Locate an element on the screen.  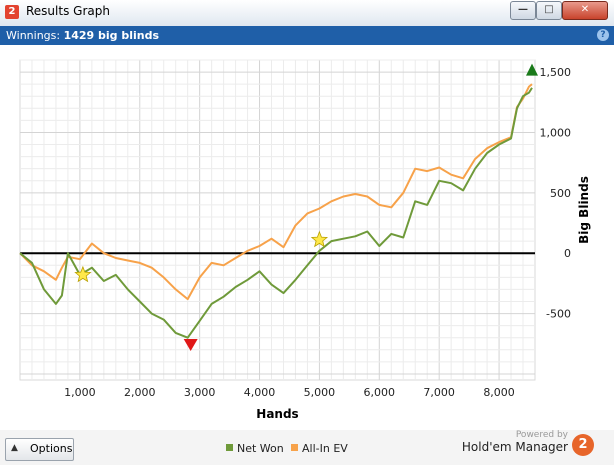
close-button: ✕ is located at coordinates (585, 10).